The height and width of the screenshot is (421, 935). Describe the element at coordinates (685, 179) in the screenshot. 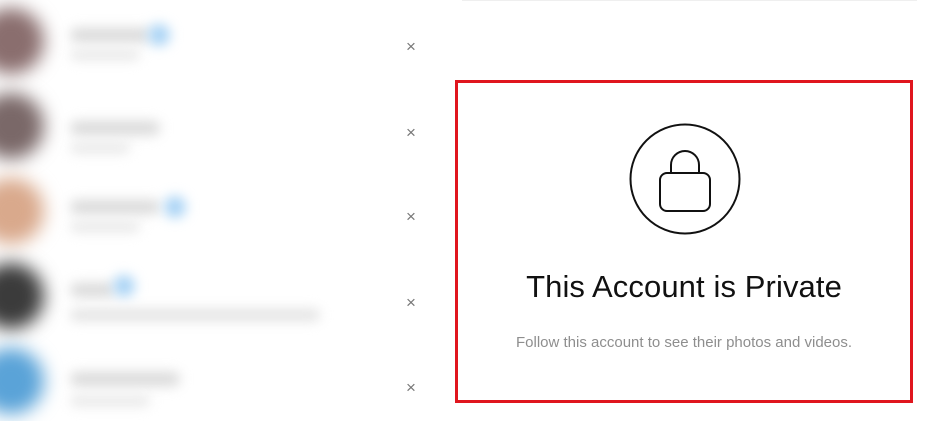

I see `lock-icon` at that location.